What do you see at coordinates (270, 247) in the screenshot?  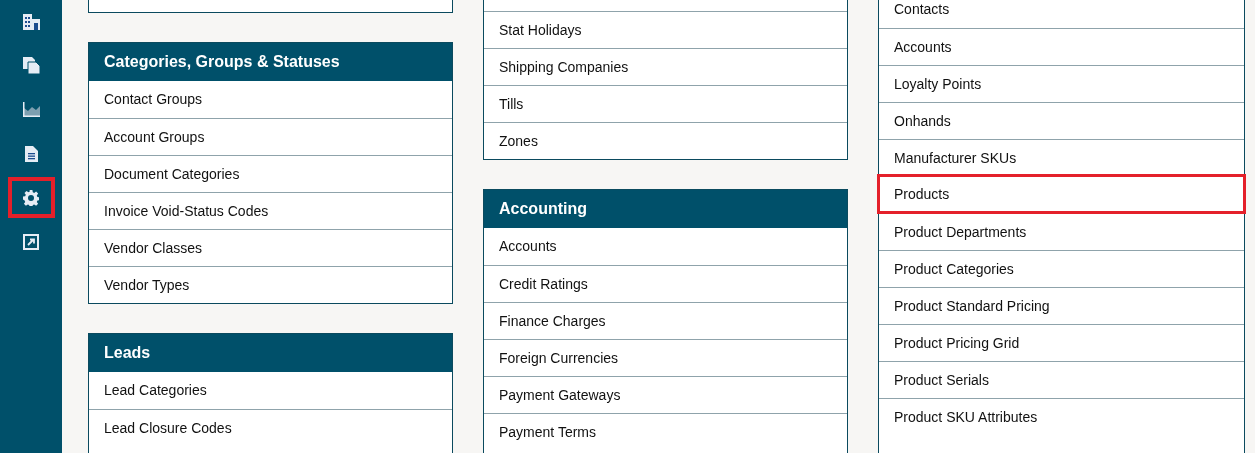 I see `menu-link: Vendor Classes` at bounding box center [270, 247].